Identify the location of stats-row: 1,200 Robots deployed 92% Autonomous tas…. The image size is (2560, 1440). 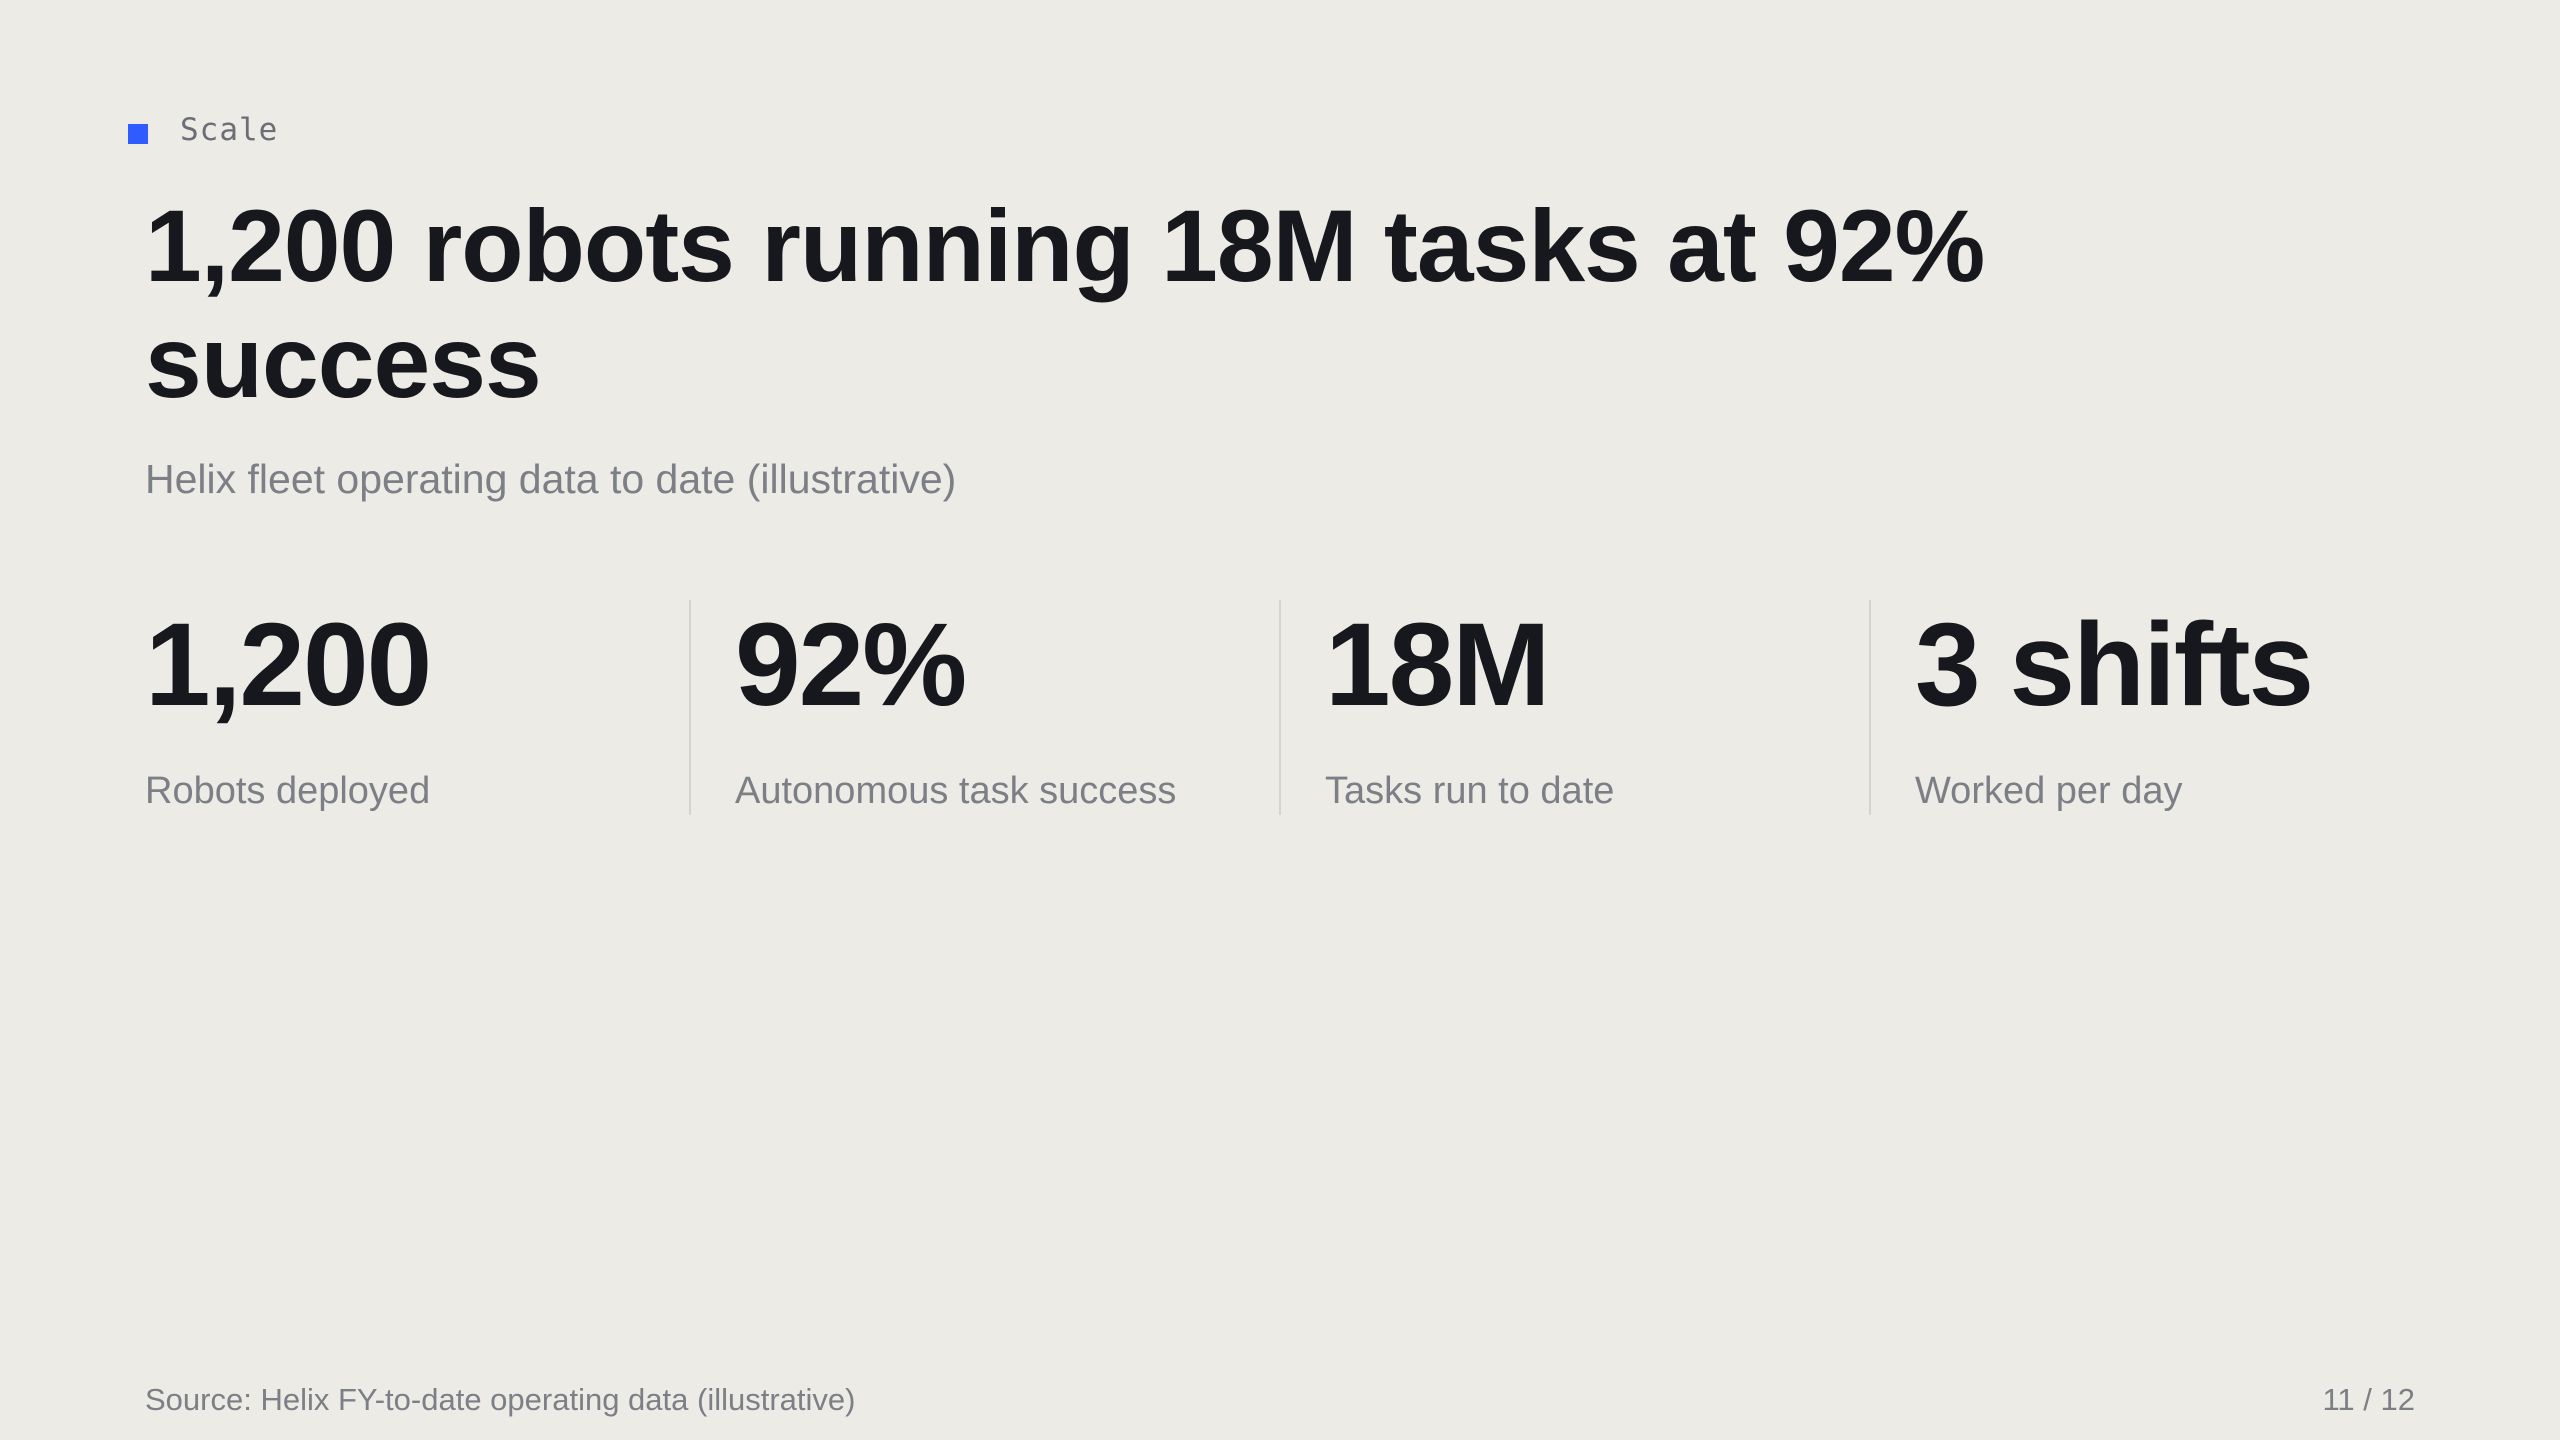
(1280, 707).